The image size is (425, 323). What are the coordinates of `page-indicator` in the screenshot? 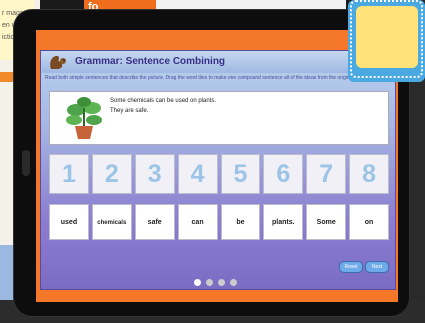 It's located at (224, 283).